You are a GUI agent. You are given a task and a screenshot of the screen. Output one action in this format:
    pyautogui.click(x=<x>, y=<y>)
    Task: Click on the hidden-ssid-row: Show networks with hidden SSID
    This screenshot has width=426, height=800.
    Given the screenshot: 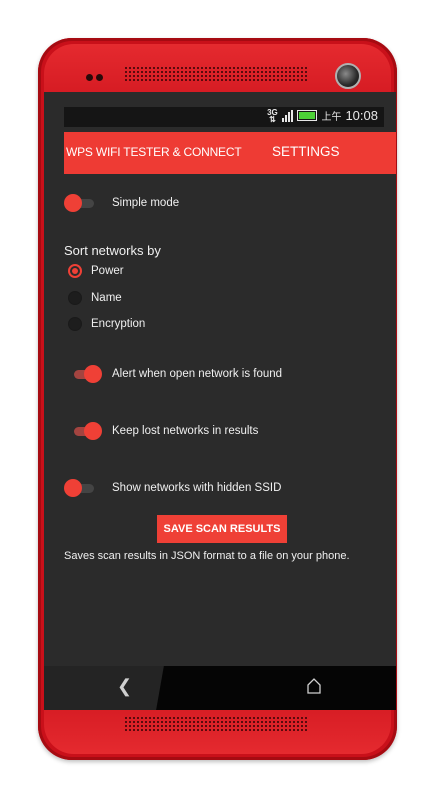 What is the action you would take?
    pyautogui.click(x=172, y=488)
    